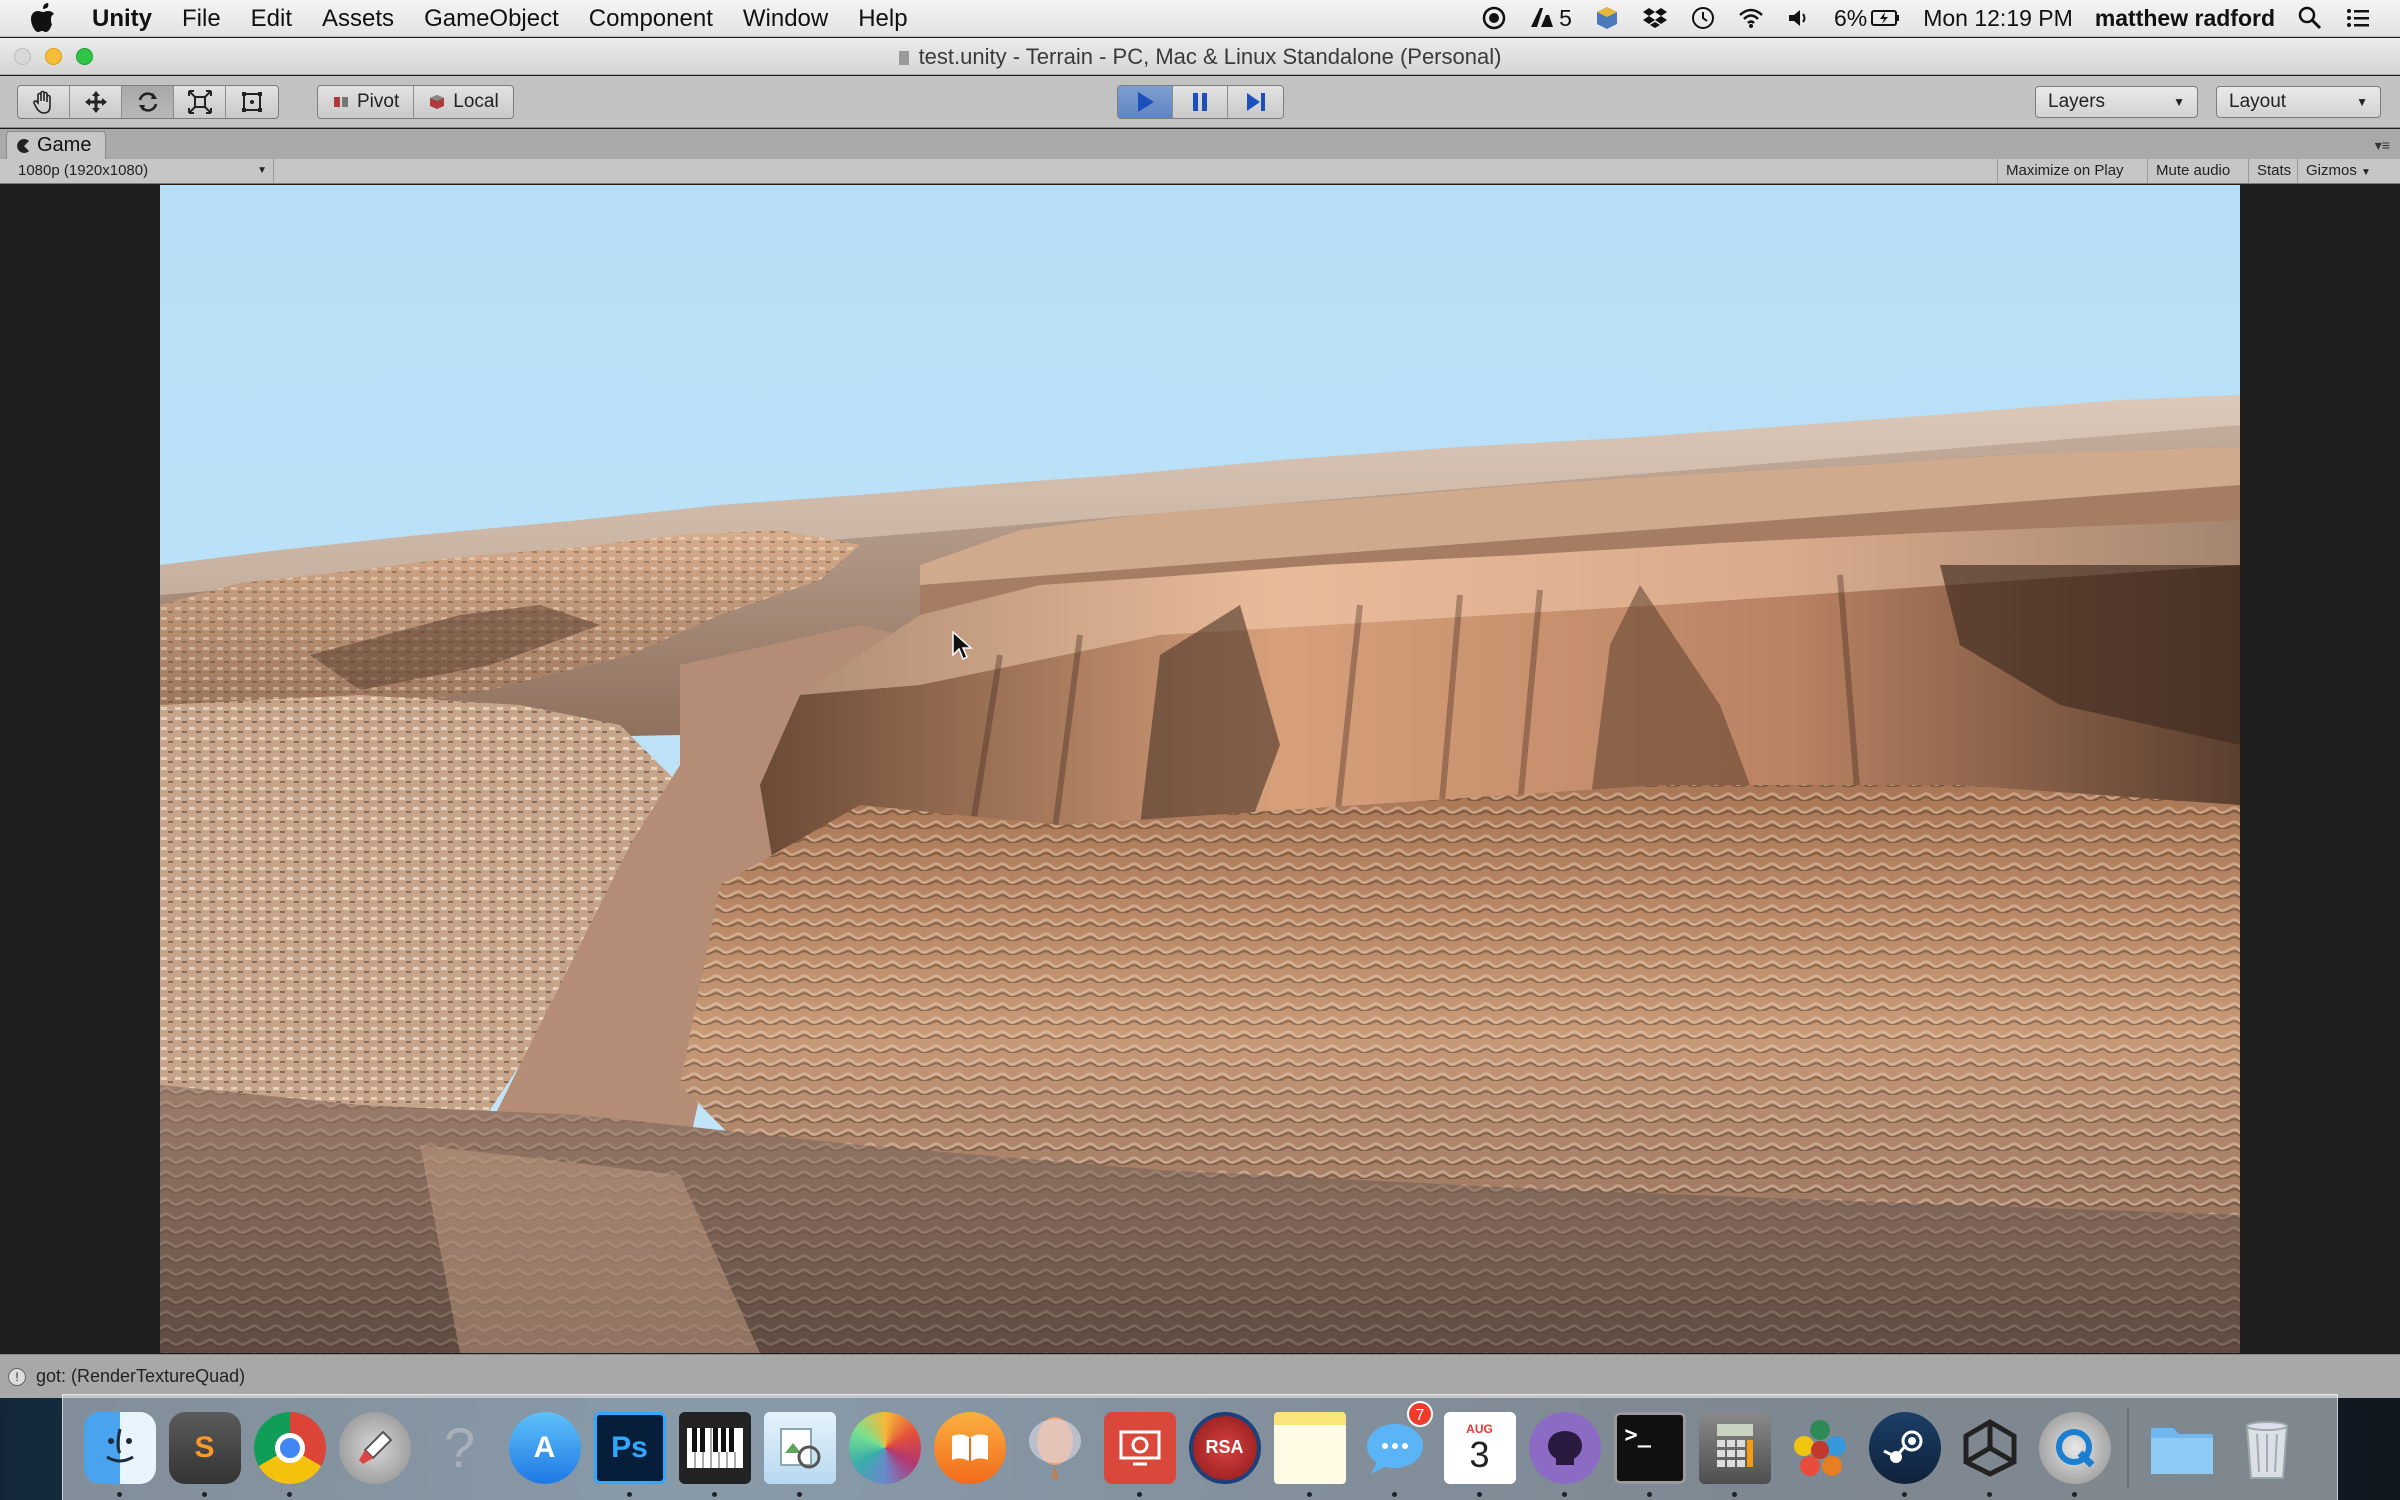 The image size is (2400, 1500). Describe the element at coordinates (463, 102) in the screenshot. I see `local-toggle-button: Local` at that location.